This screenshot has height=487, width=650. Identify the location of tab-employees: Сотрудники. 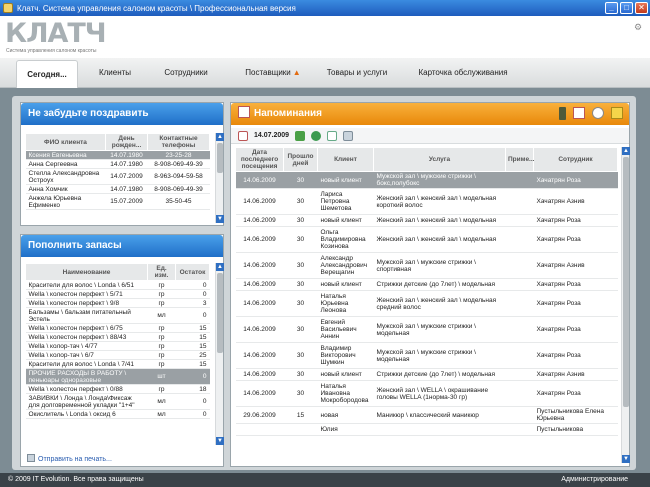
(186, 73).